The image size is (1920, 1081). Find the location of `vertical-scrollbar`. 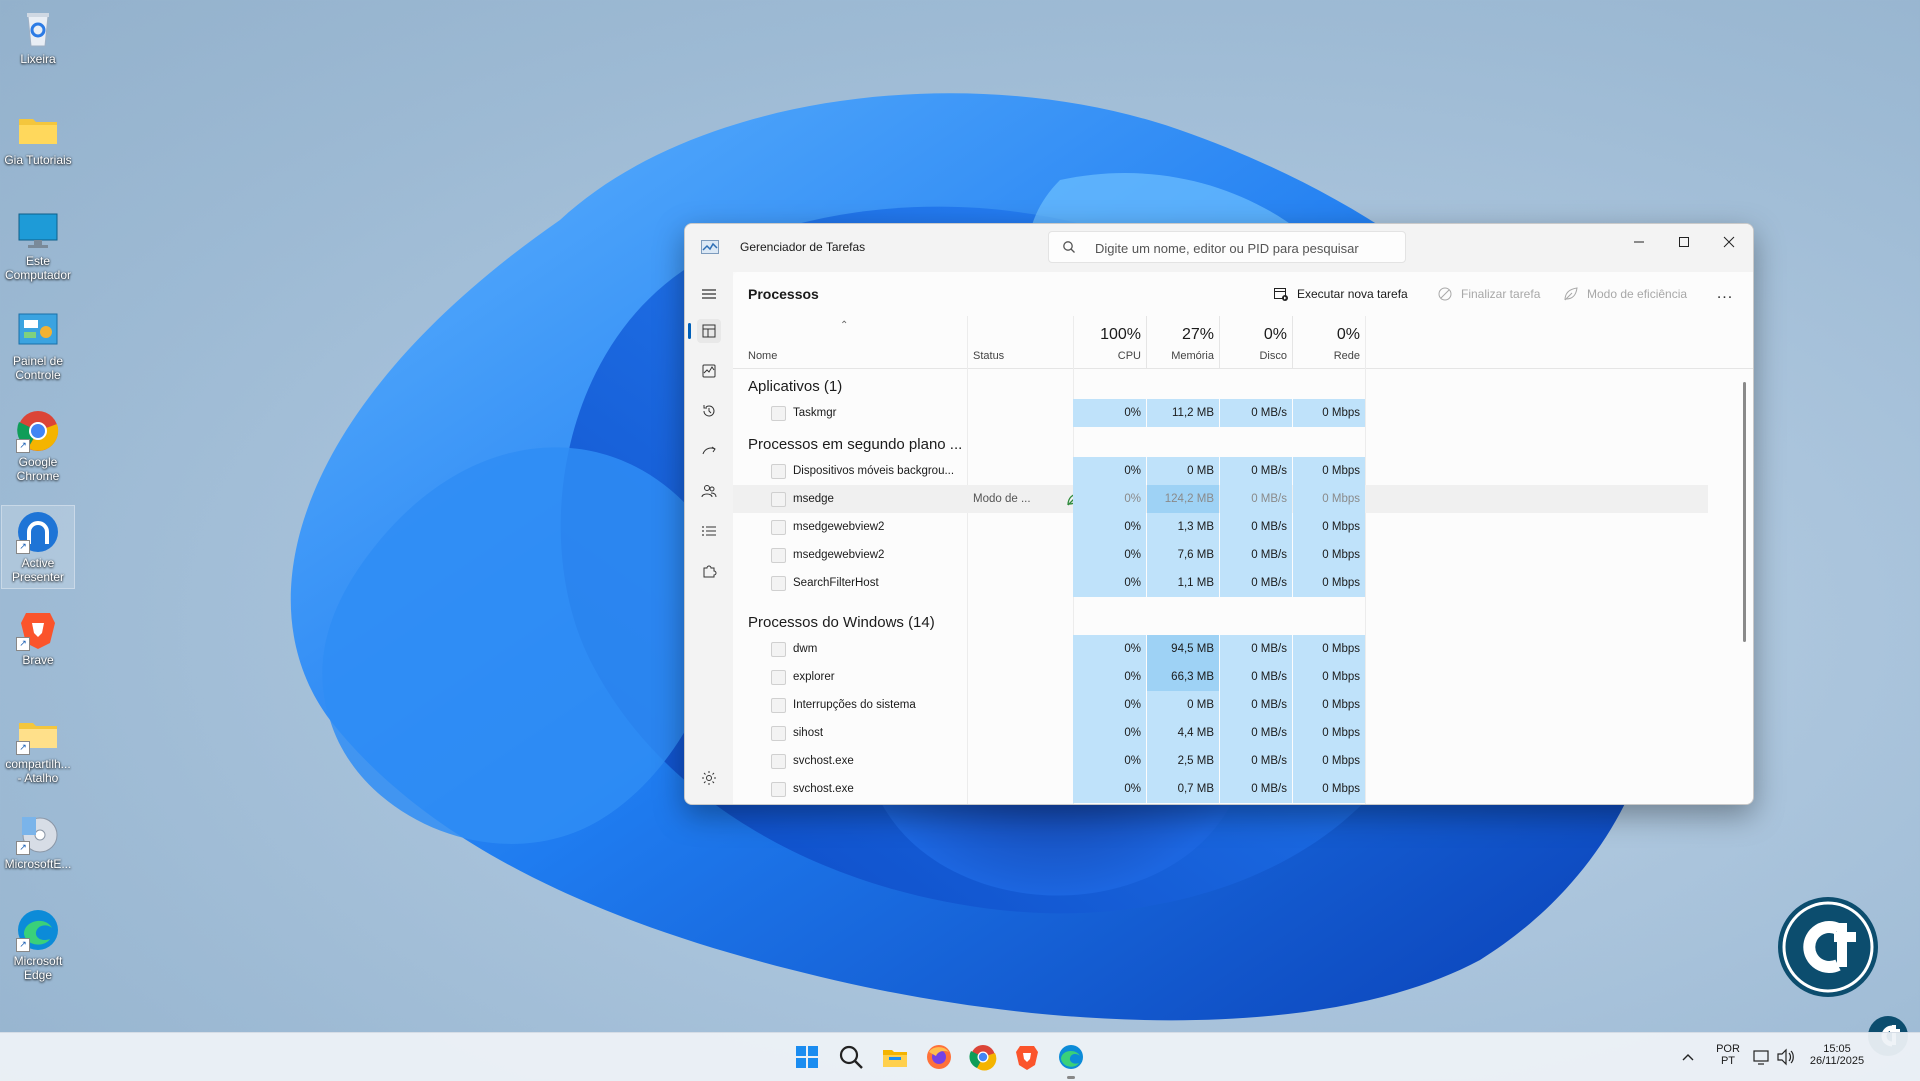

vertical-scrollbar is located at coordinates (1744, 512).